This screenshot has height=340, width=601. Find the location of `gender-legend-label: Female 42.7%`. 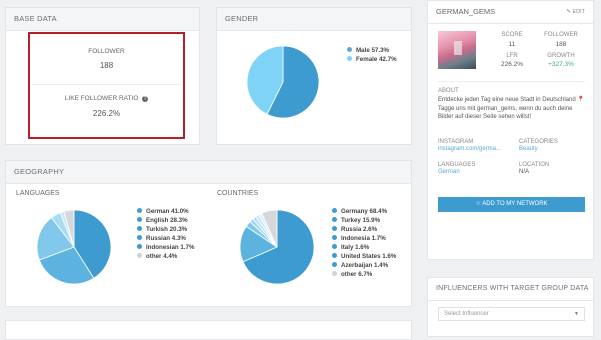

gender-legend-label: Female 42.7% is located at coordinates (376, 59).